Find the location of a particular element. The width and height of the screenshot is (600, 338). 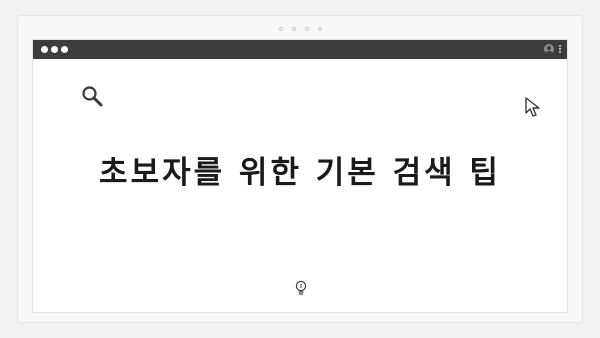

window-maximize-button is located at coordinates (64, 49).